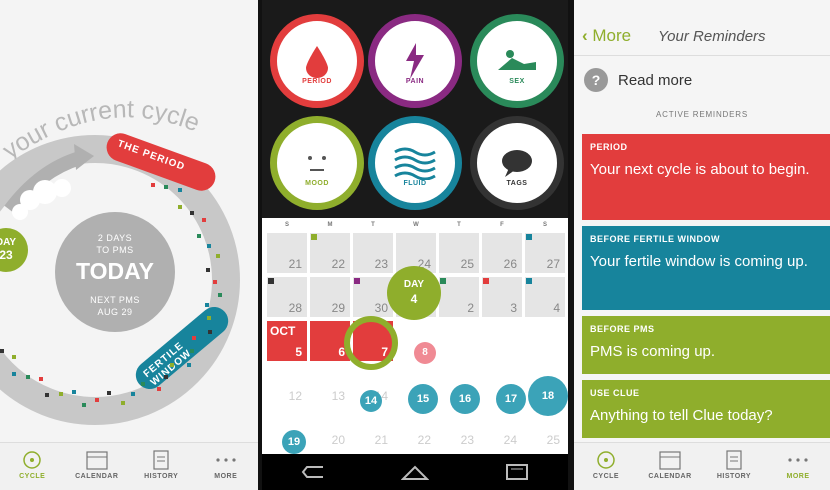  I want to click on category-fluid: FLUID, so click(415, 163).